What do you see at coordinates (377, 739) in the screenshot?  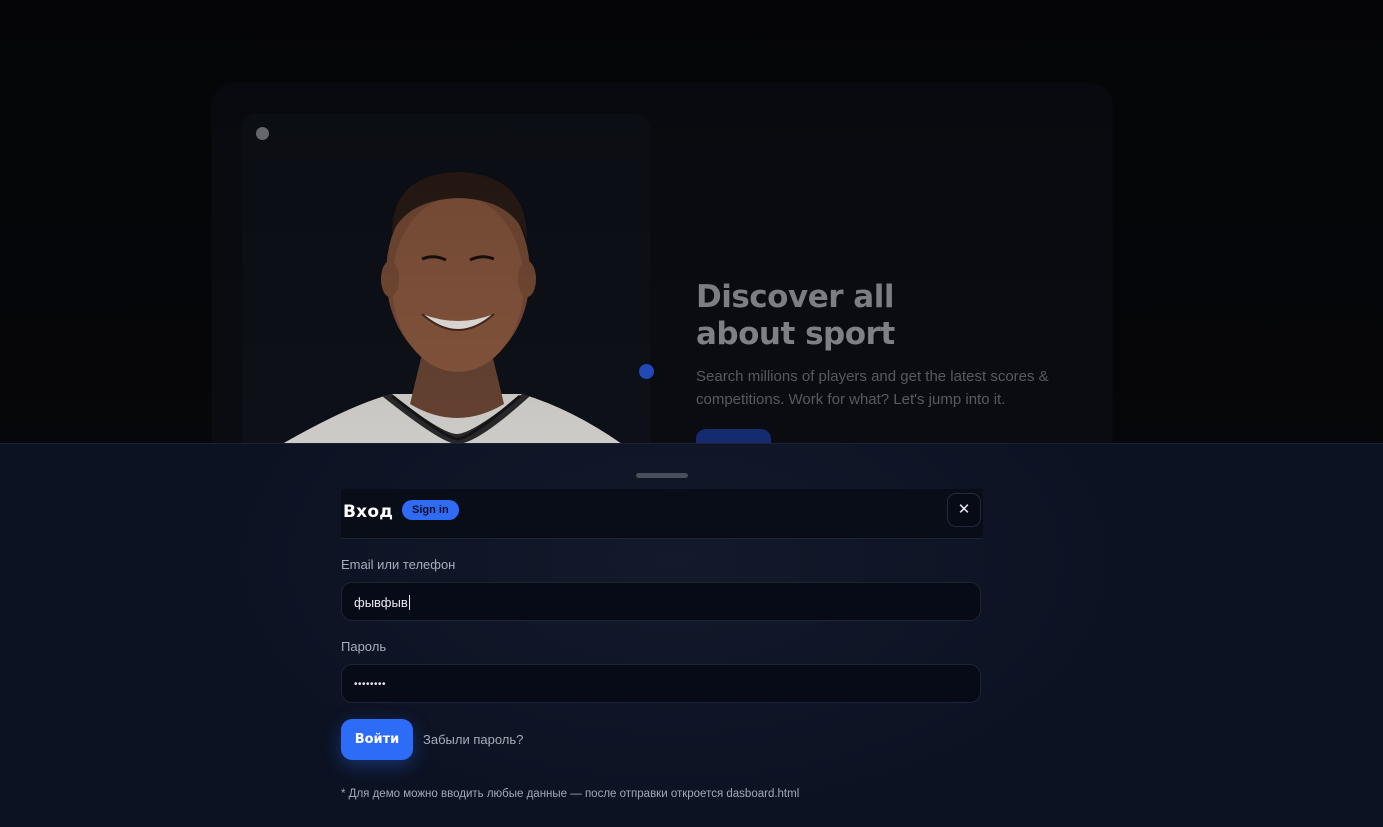 I see `login-button: Войти` at bounding box center [377, 739].